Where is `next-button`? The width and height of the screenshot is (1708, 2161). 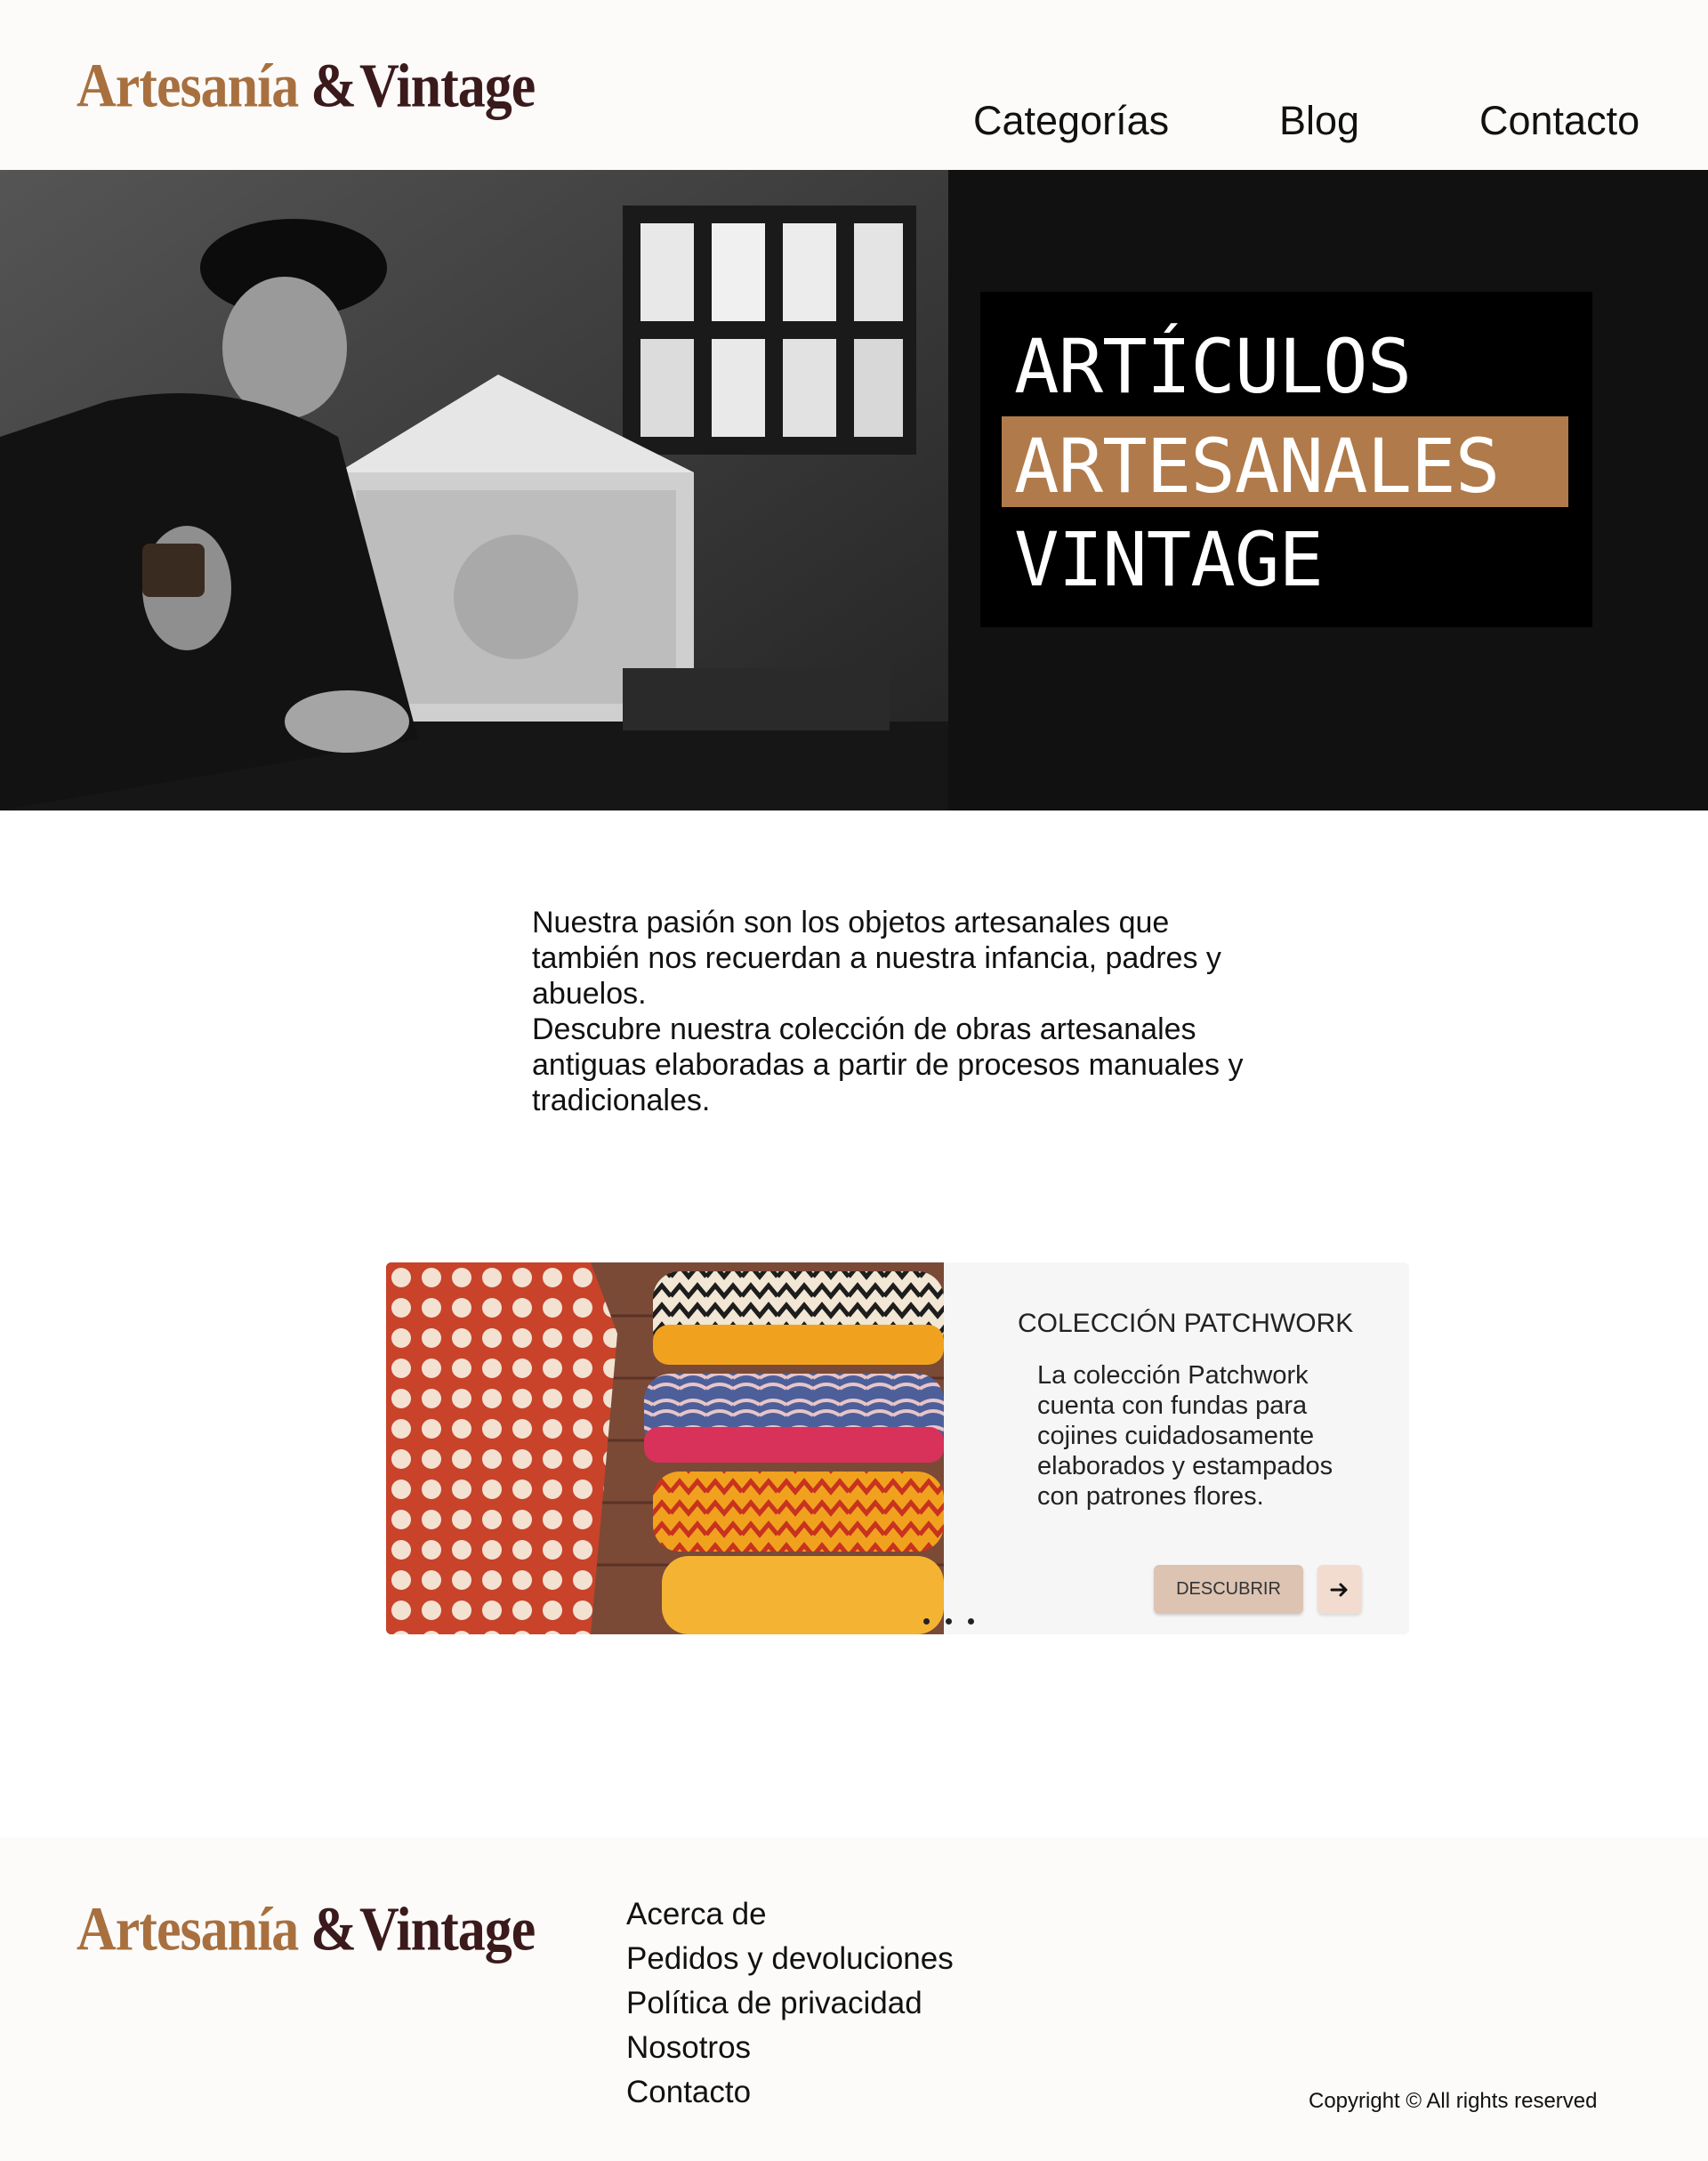
next-button is located at coordinates (1339, 1589).